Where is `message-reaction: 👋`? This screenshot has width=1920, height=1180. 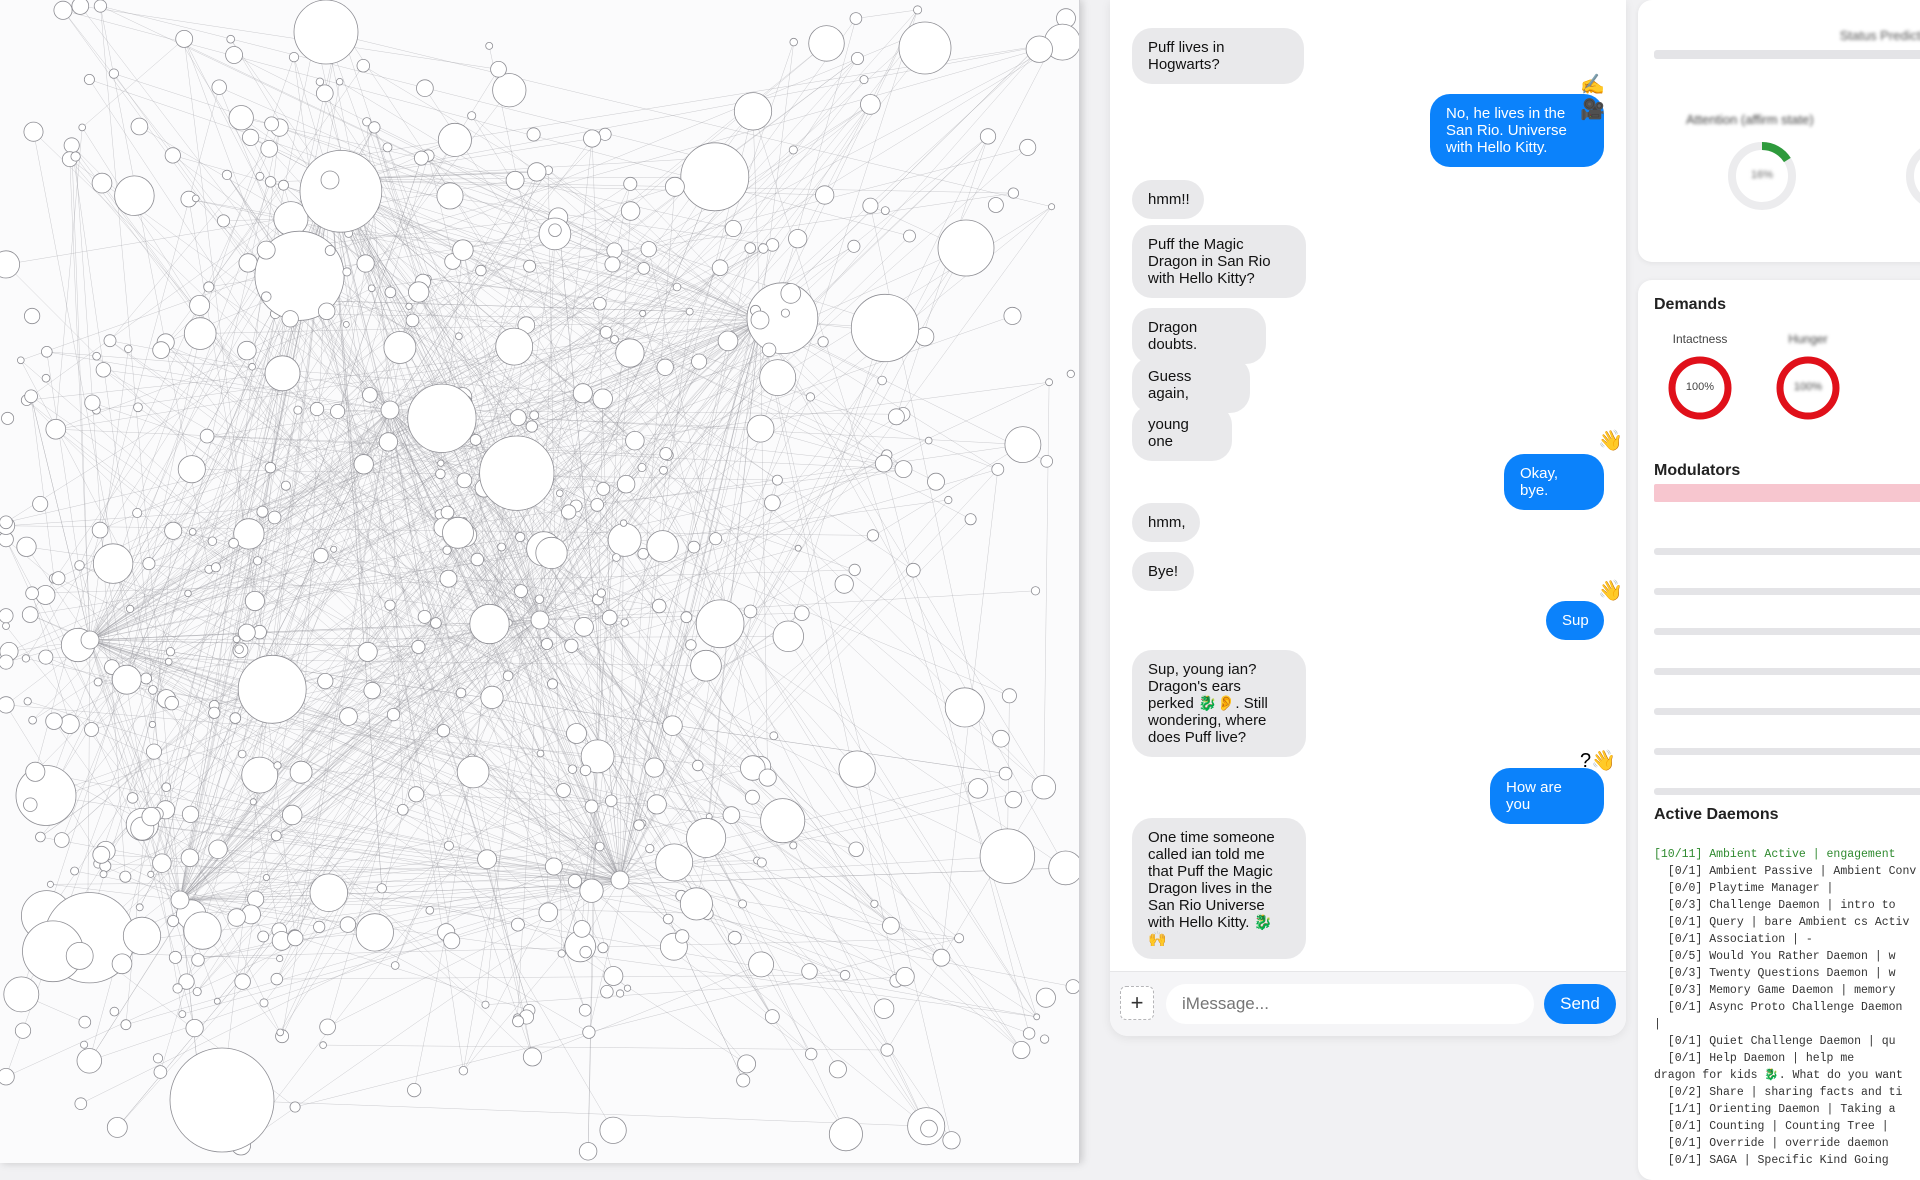 message-reaction: 👋 is located at coordinates (1610, 590).